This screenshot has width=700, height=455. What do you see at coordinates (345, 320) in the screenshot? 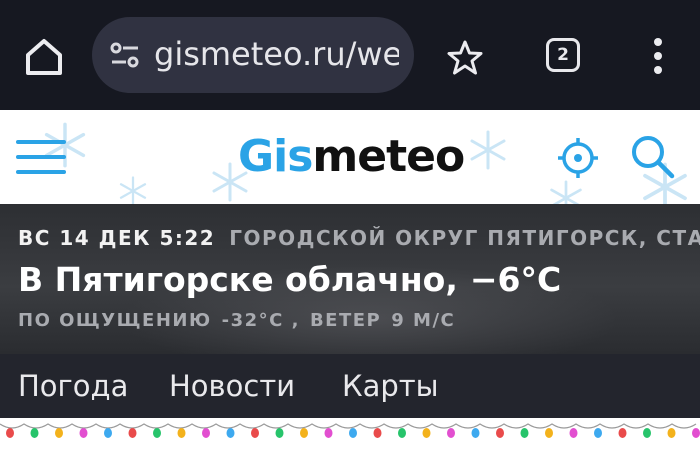
I see `wind-label: ВЕТЕР` at bounding box center [345, 320].